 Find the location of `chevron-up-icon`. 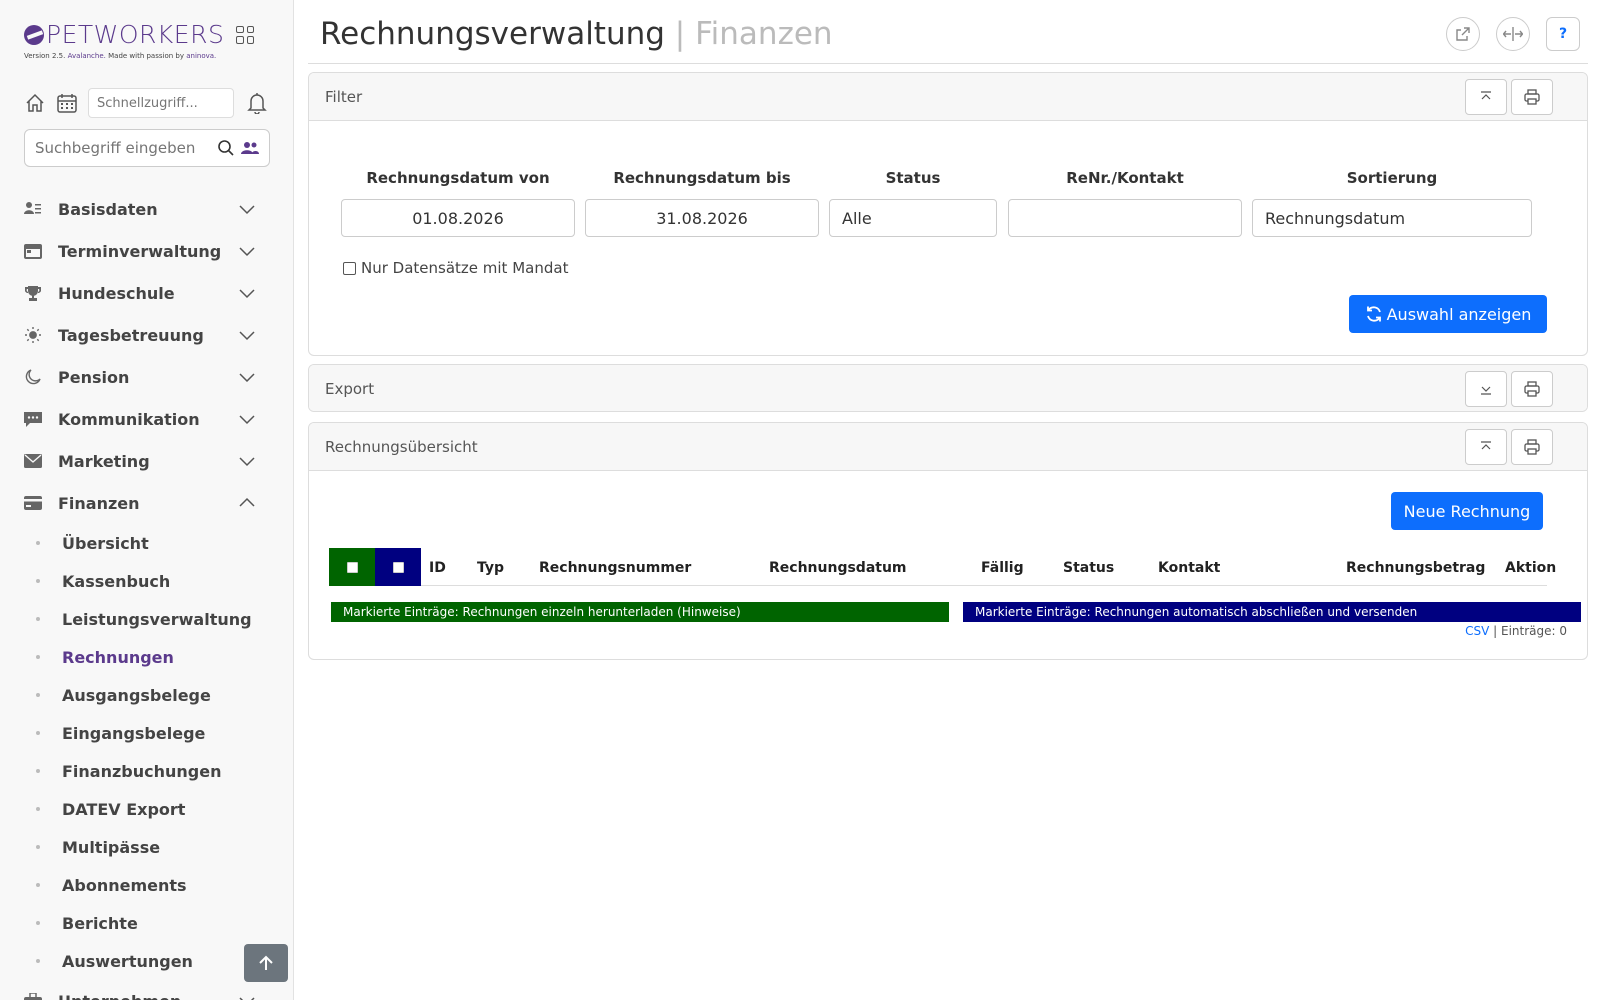

chevron-up-icon is located at coordinates (247, 503).